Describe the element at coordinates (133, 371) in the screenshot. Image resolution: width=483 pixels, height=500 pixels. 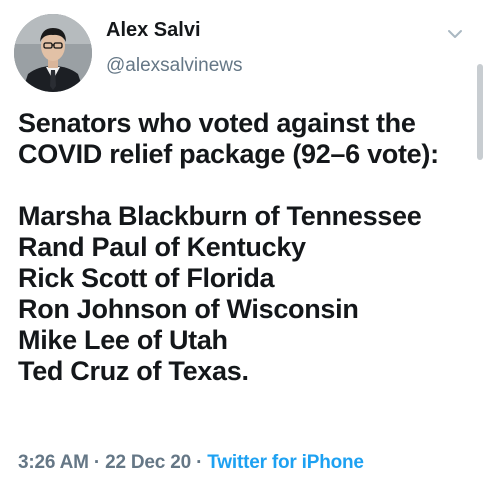
I see `senator-line: Ted Cruz of Texas.` at that location.